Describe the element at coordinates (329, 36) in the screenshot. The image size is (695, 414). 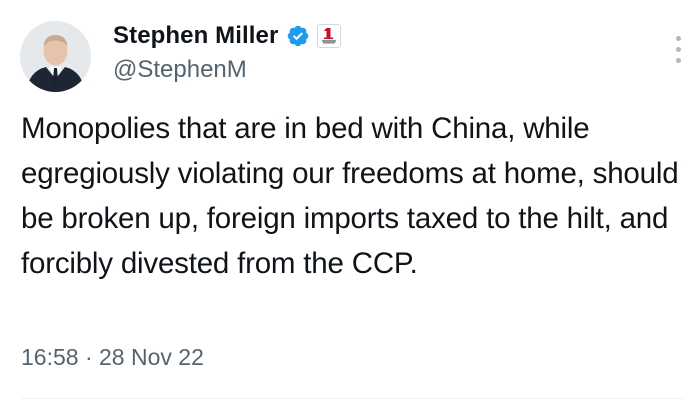
I see `affiliate-badge-icon` at that location.